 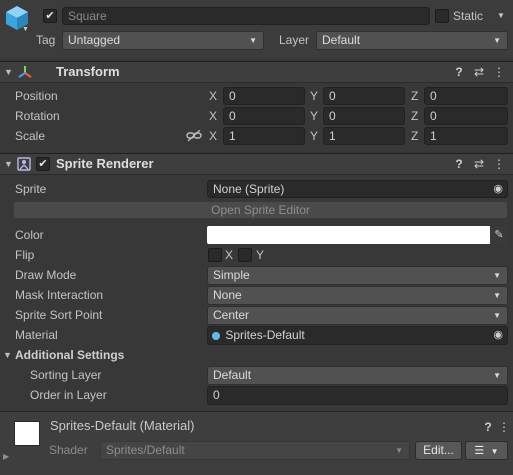 I want to click on additional-settings-label: Additional Settings, so click(x=69, y=355).